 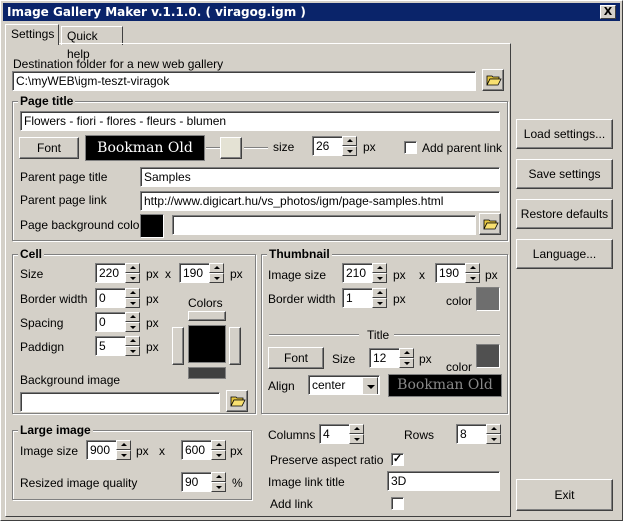 What do you see at coordinates (327, 146) in the screenshot?
I see `page-size-value: 26` at bounding box center [327, 146].